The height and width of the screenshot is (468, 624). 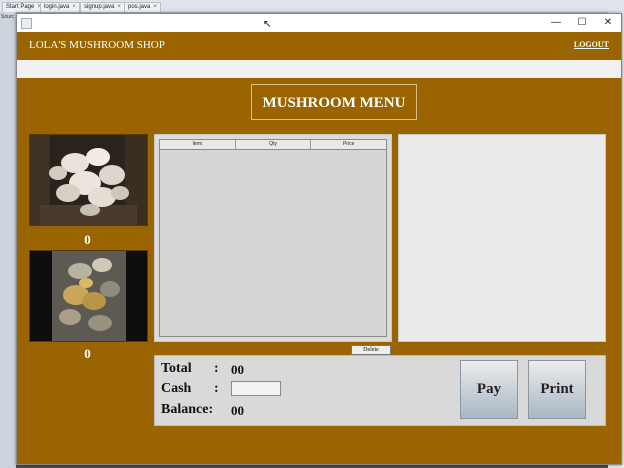 I want to click on receipt-text-area, so click(x=502, y=238).